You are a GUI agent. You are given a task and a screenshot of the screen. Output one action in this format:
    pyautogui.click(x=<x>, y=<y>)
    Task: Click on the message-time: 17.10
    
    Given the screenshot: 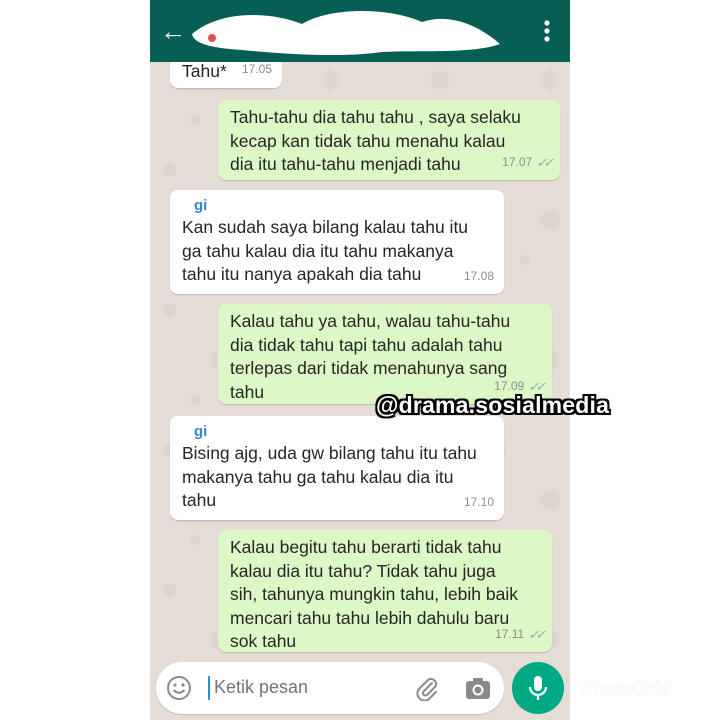 What is the action you would take?
    pyautogui.click(x=478, y=501)
    